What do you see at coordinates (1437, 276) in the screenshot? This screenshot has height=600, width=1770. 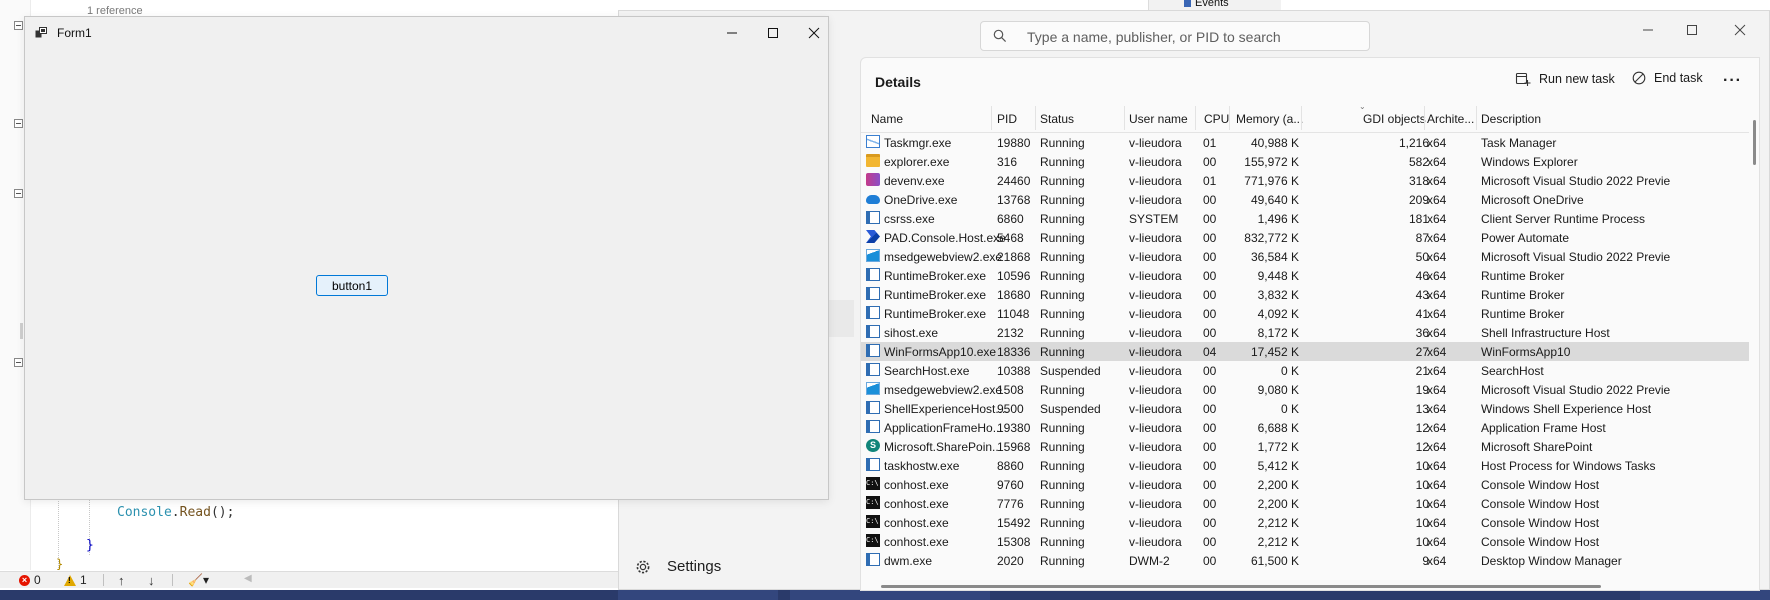 I see `cell-arch: x64` at bounding box center [1437, 276].